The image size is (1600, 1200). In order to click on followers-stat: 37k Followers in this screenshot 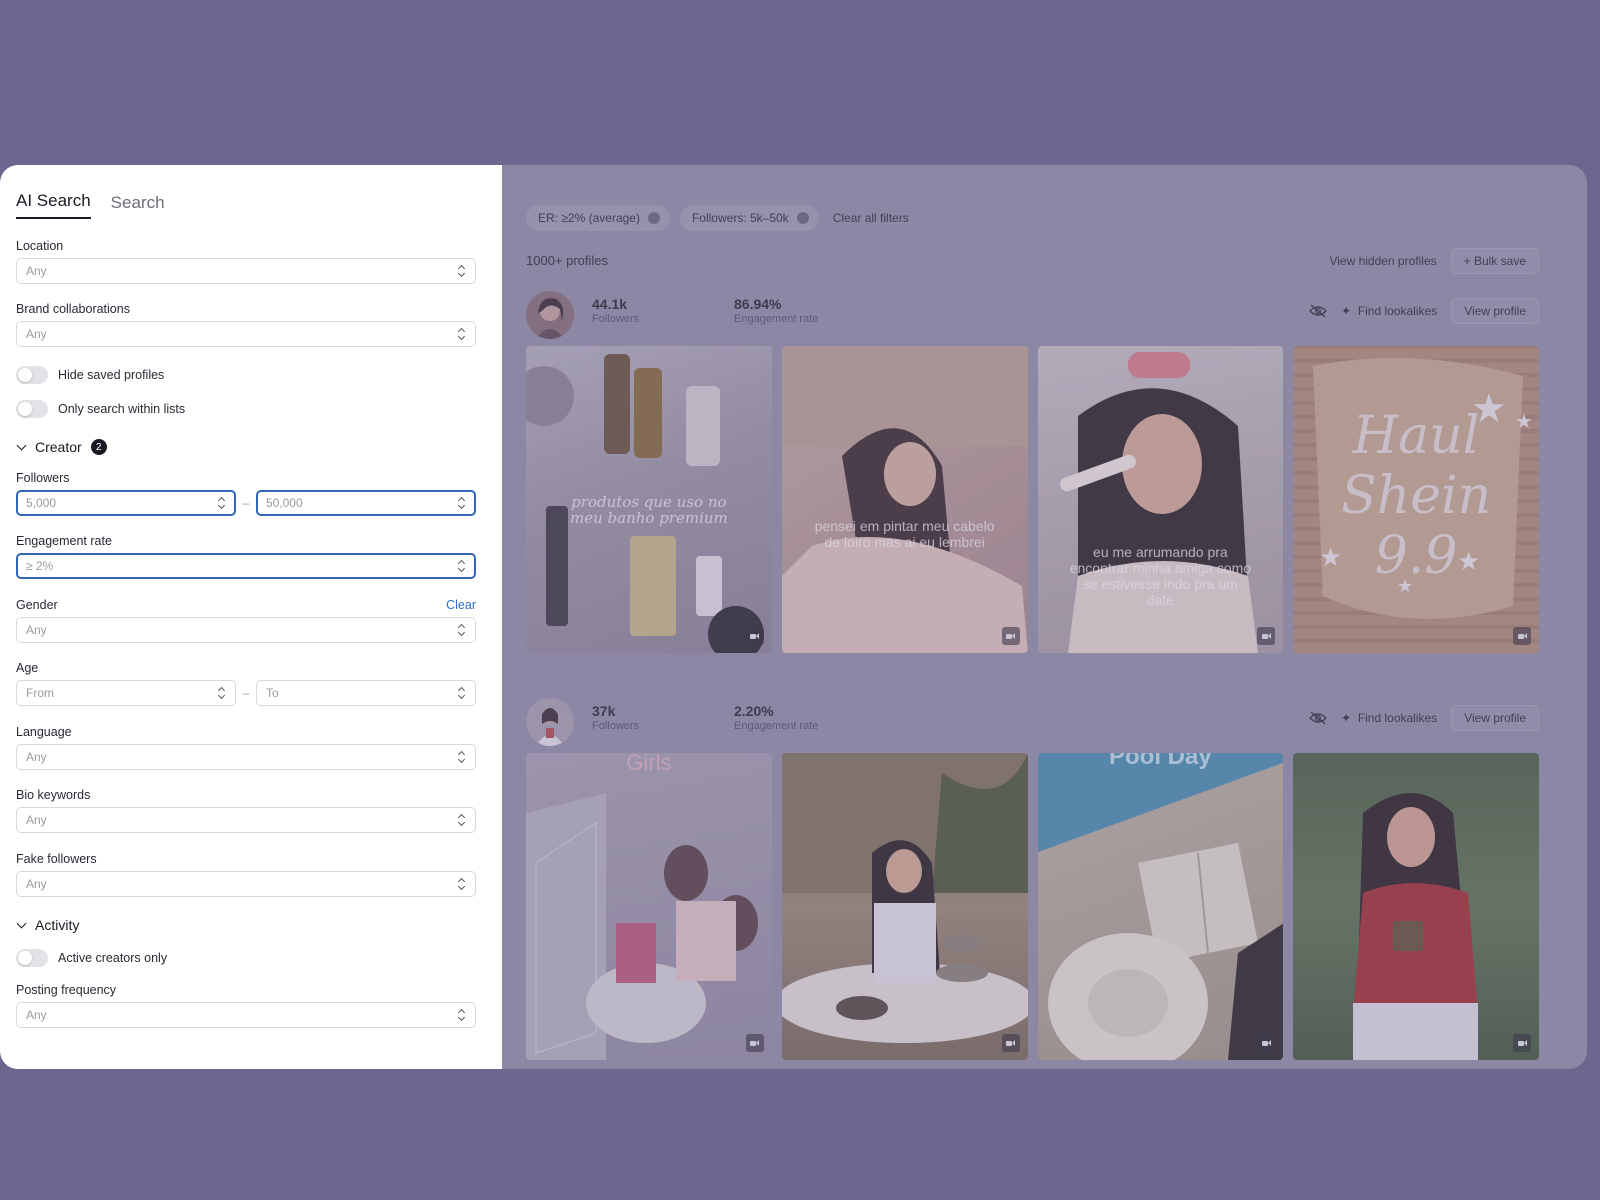, I will do `click(615, 717)`.